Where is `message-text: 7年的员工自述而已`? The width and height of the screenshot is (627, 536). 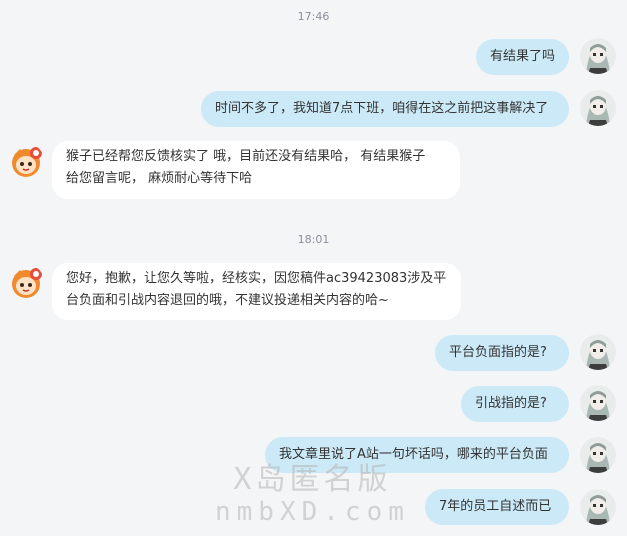 message-text: 7年的员工自述而已 is located at coordinates (495, 506).